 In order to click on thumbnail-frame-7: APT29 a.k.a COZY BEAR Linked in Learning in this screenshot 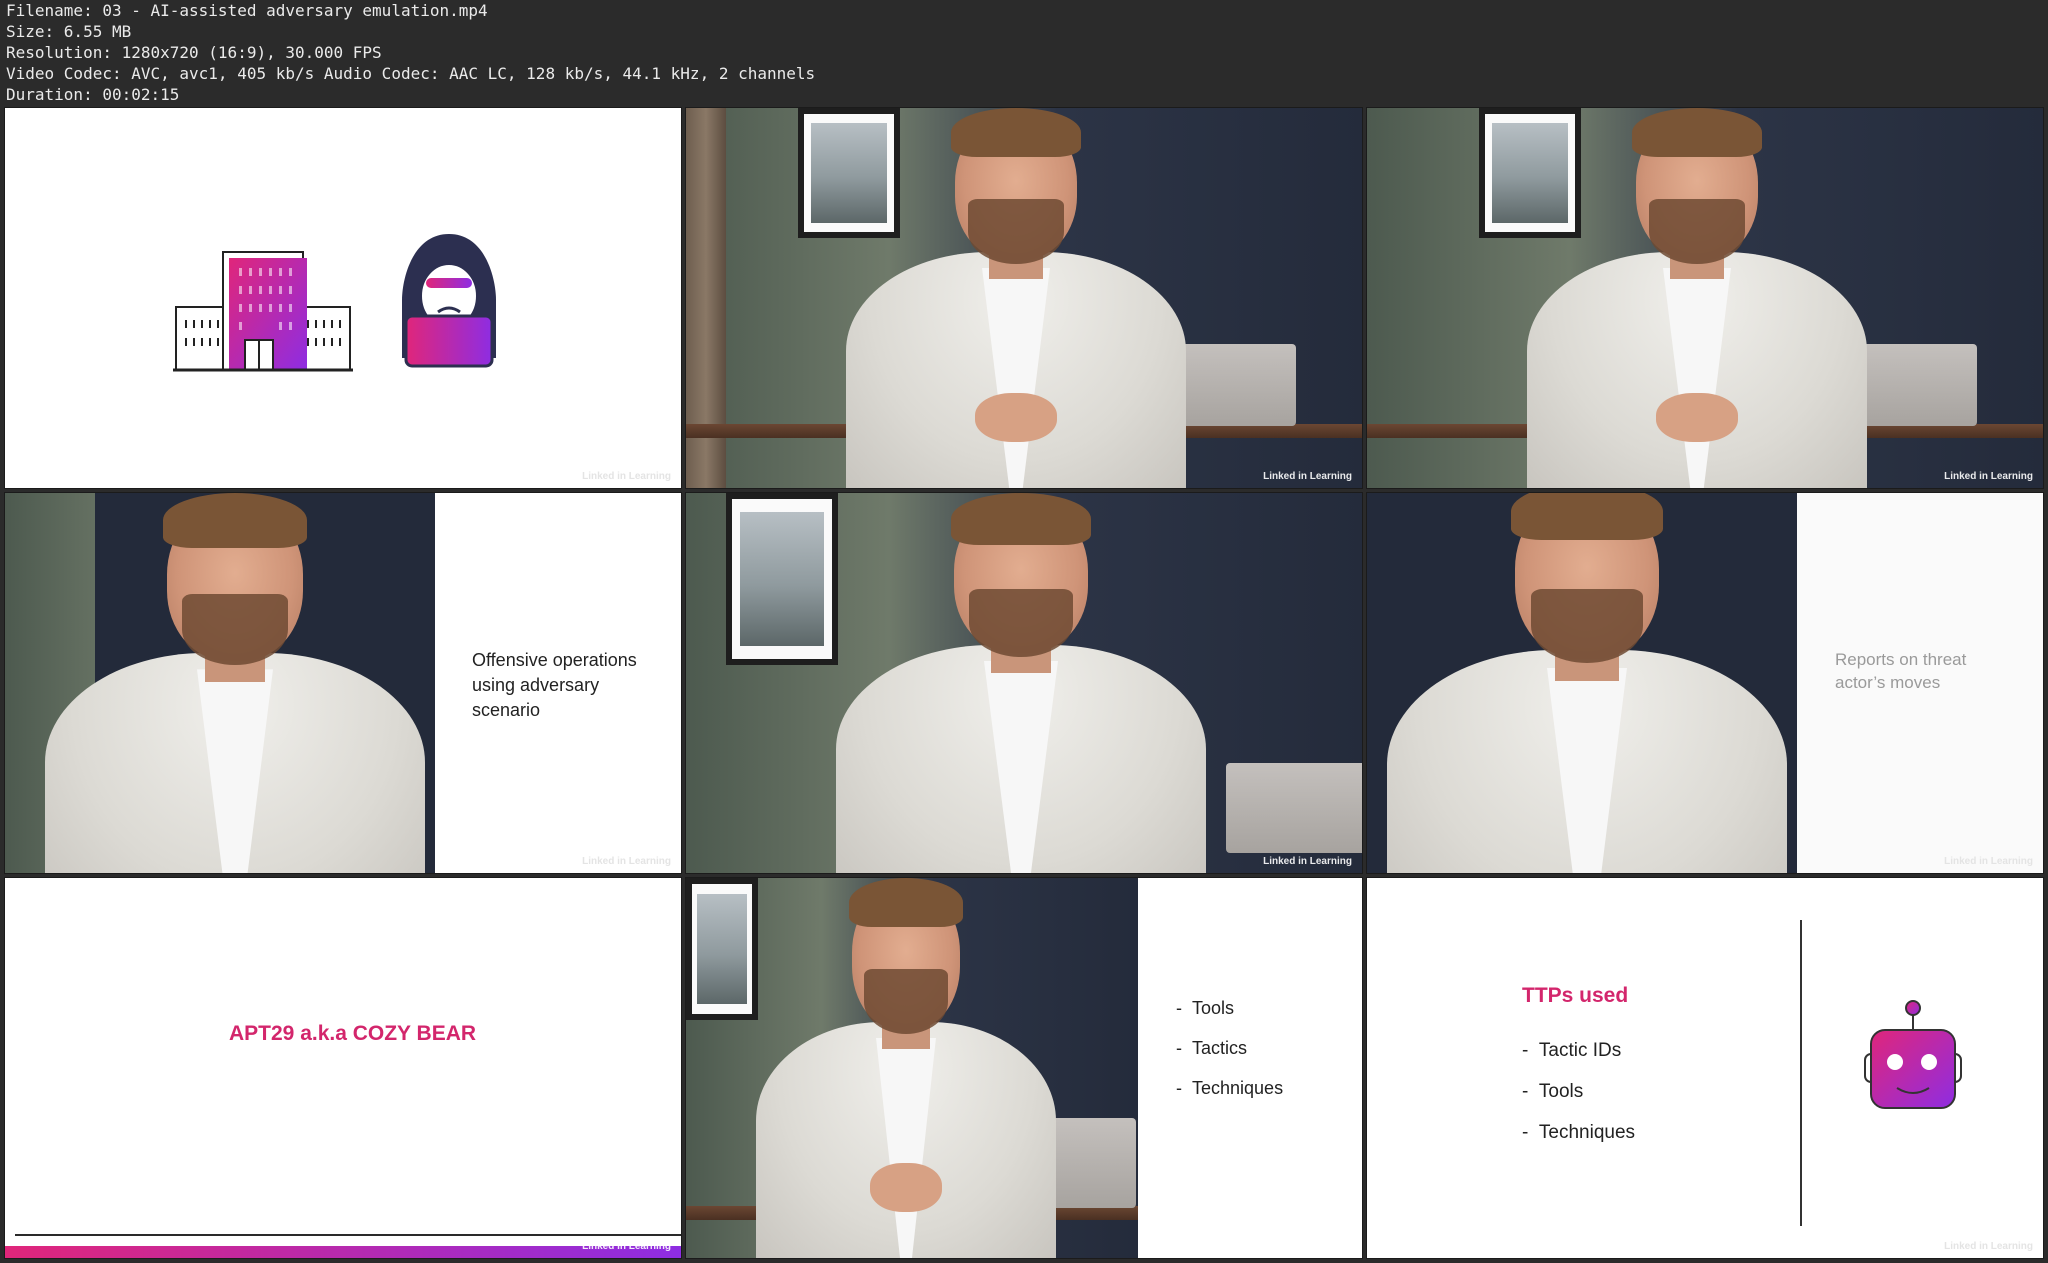, I will do `click(343, 1068)`.